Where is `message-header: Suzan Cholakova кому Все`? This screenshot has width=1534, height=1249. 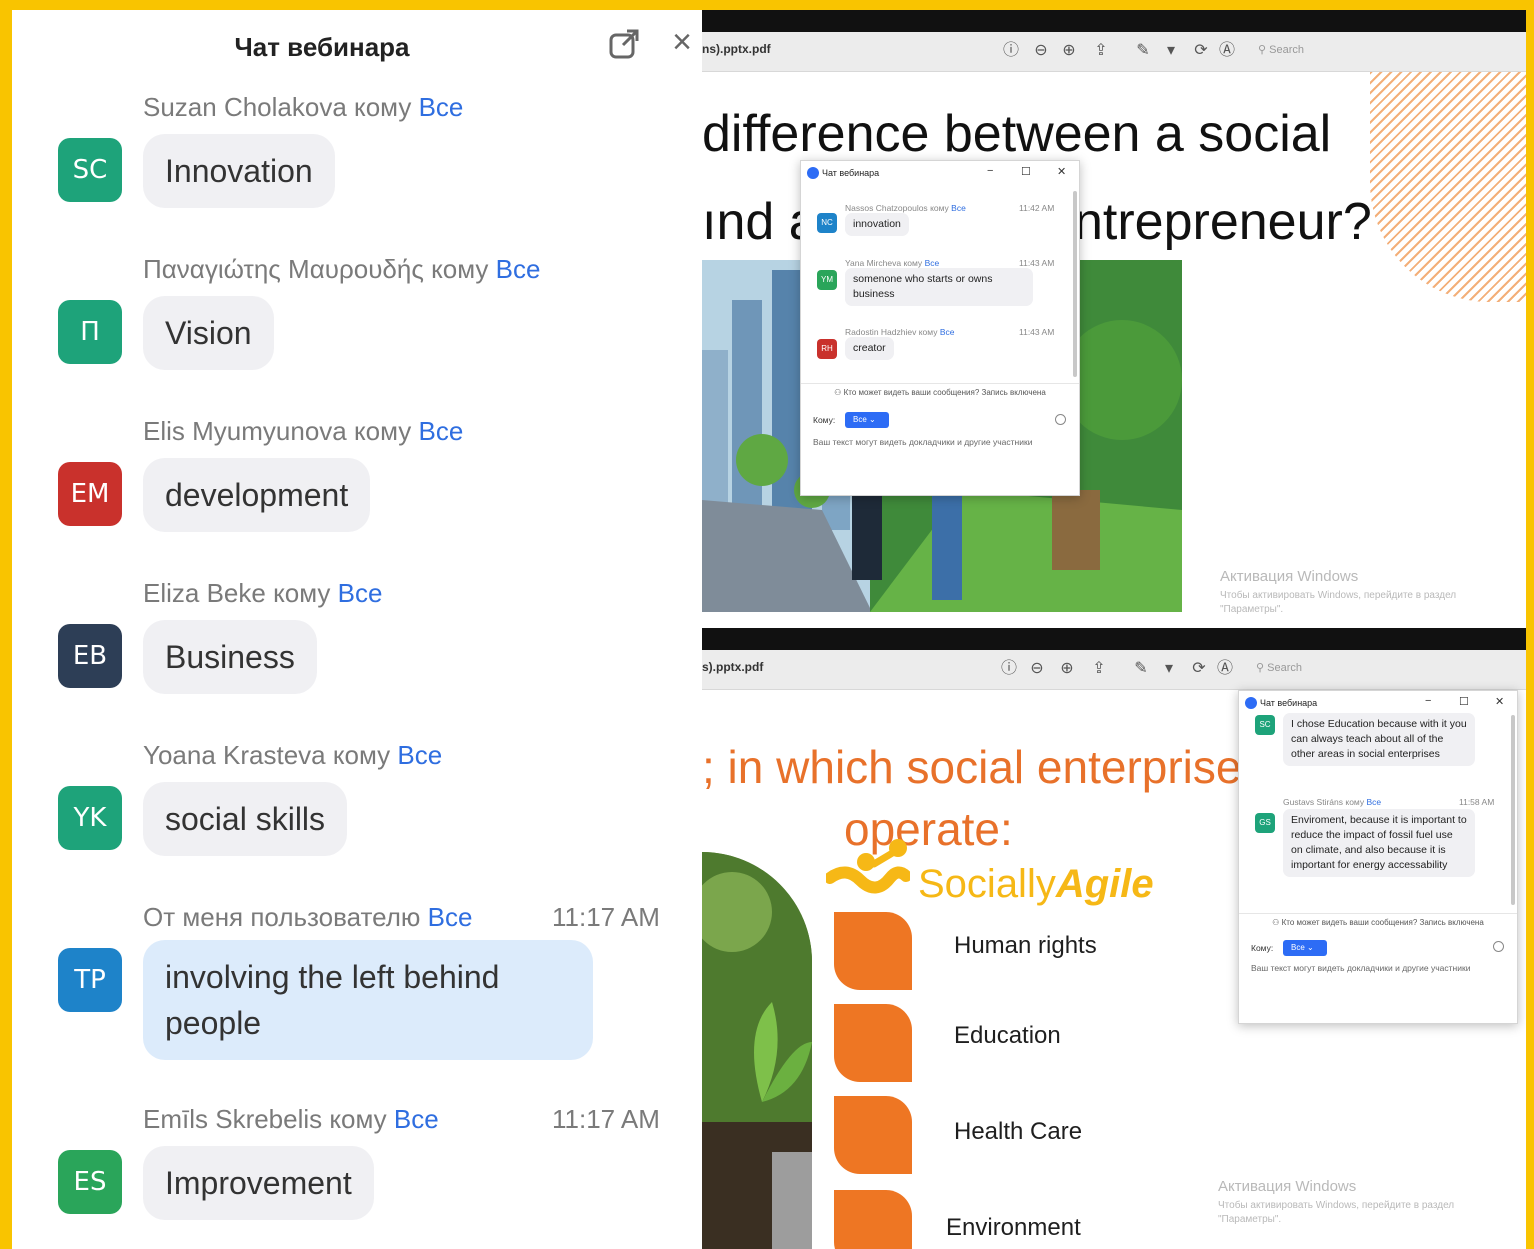 message-header: Suzan Cholakova кому Все is located at coordinates (303, 107).